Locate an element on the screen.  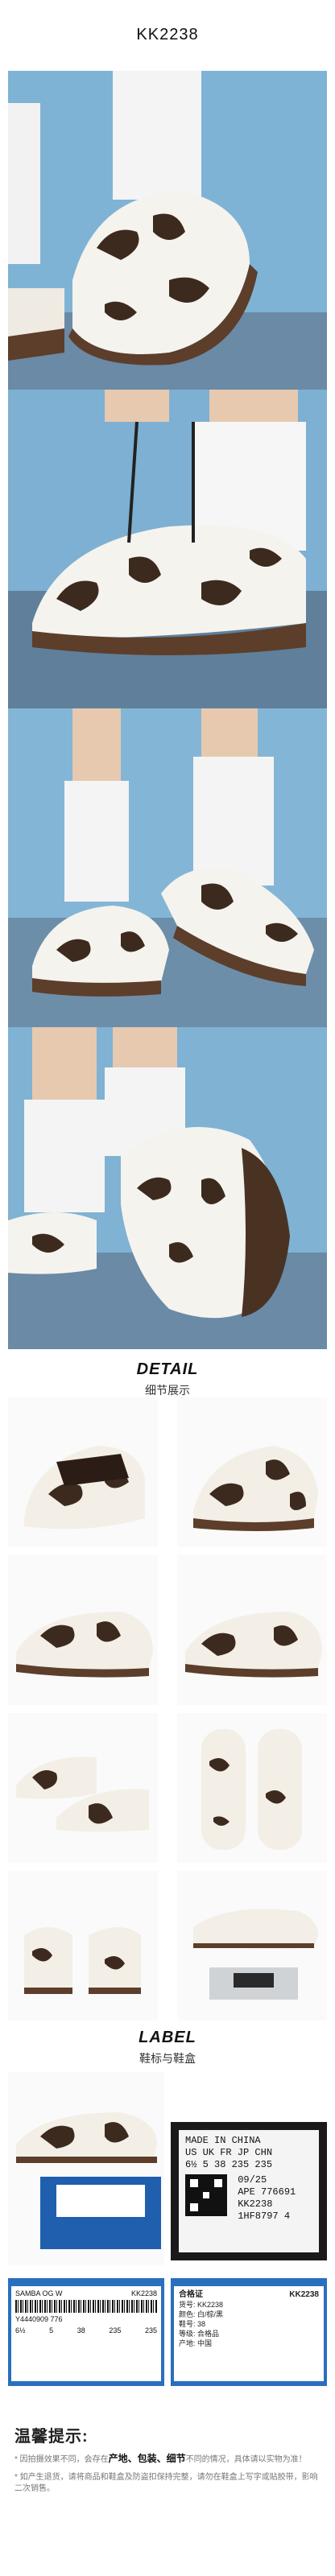
notice-item-1: * 因拍摄效果不同，会存在产地、包装、细节不同的情况，具体请以实物为准！ is located at coordinates (167, 2459).